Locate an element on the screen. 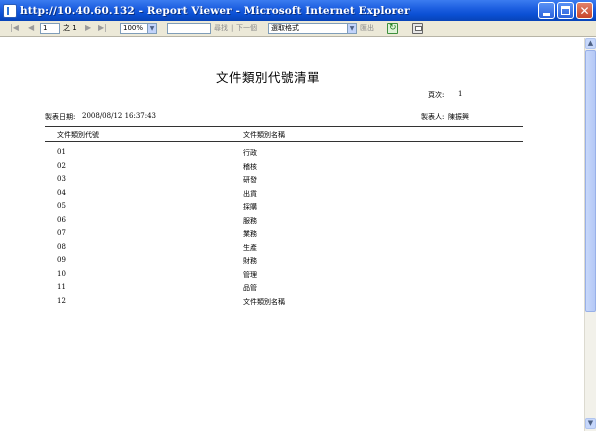  export-button: 匯出 is located at coordinates (367, 28).